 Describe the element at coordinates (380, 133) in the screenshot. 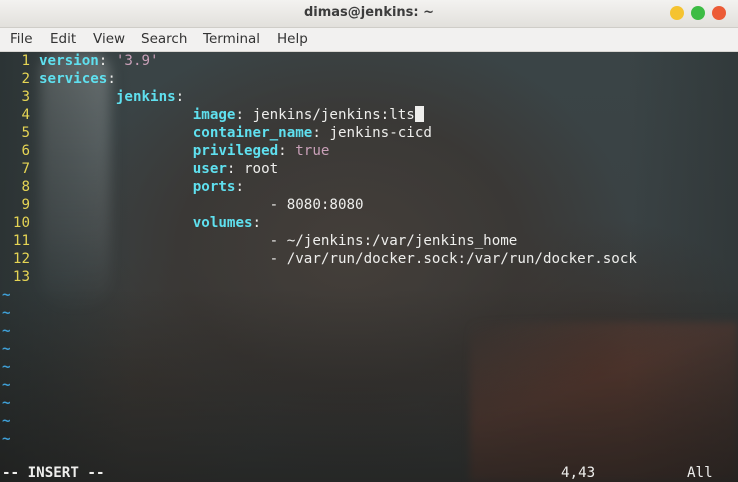

I see `yaml-value: jenkins-cicd` at that location.